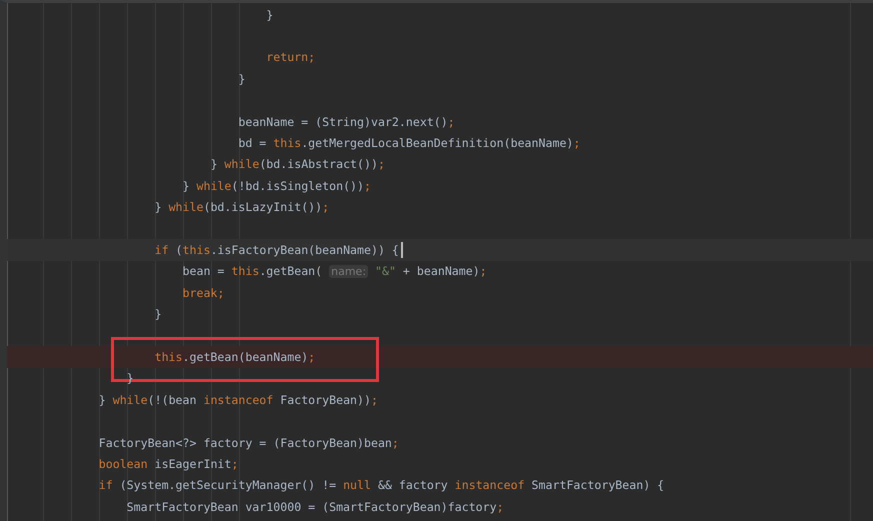 The image size is (873, 521). I want to click on code-line: if (this.isFactoryBean(beanName)) {, so click(276, 250).